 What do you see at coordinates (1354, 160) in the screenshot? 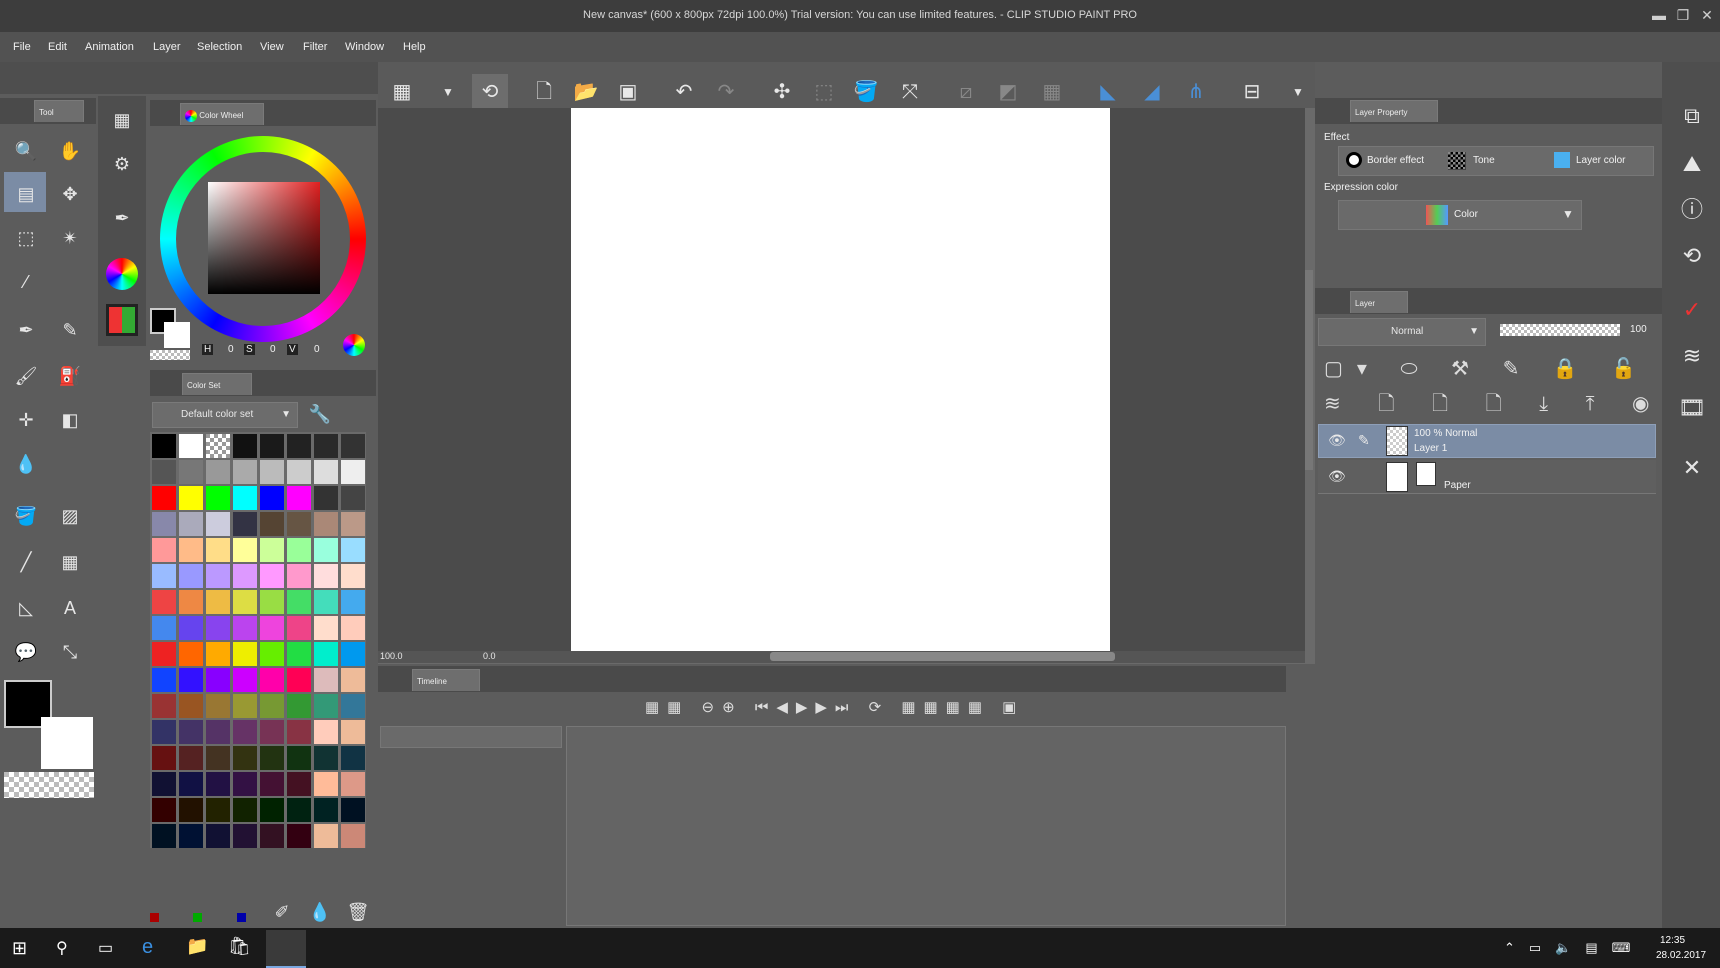
I see `border-effect-icon` at bounding box center [1354, 160].